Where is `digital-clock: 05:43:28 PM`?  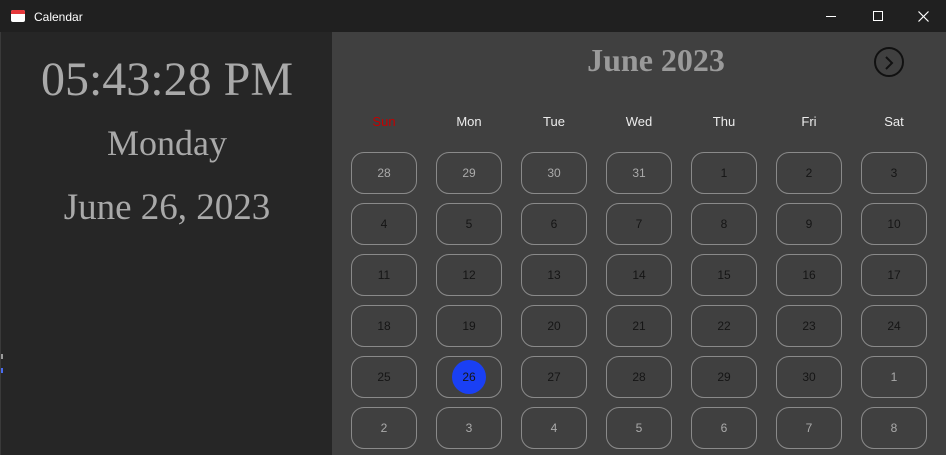 digital-clock: 05:43:28 PM is located at coordinates (167, 79).